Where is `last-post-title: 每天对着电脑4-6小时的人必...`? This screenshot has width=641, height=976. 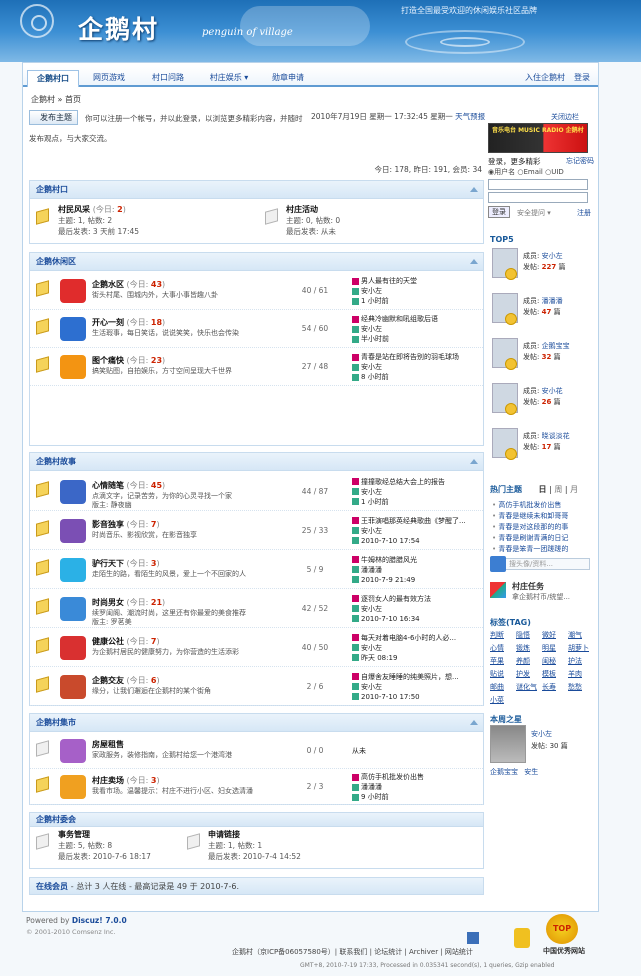
last-post-title: 每天对着电脑4-6小时的人必... is located at coordinates (404, 638).